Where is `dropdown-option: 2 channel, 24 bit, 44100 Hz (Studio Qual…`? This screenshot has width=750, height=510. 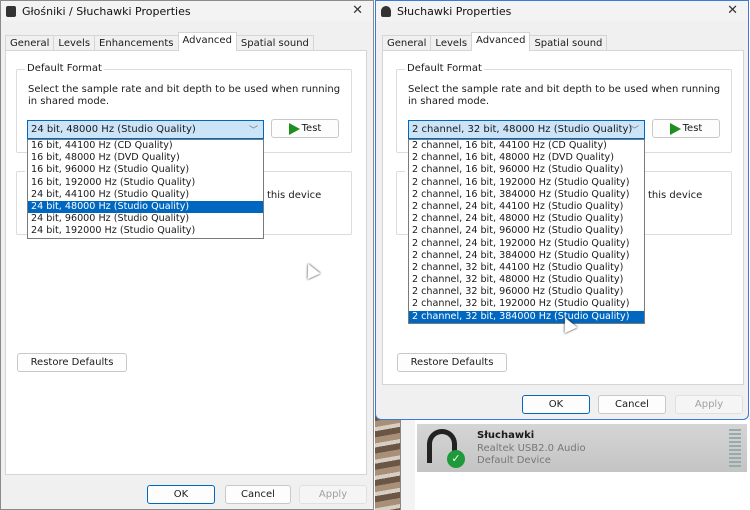
dropdown-option: 2 channel, 24 bit, 44100 Hz (Studio Qual… is located at coordinates (526, 207).